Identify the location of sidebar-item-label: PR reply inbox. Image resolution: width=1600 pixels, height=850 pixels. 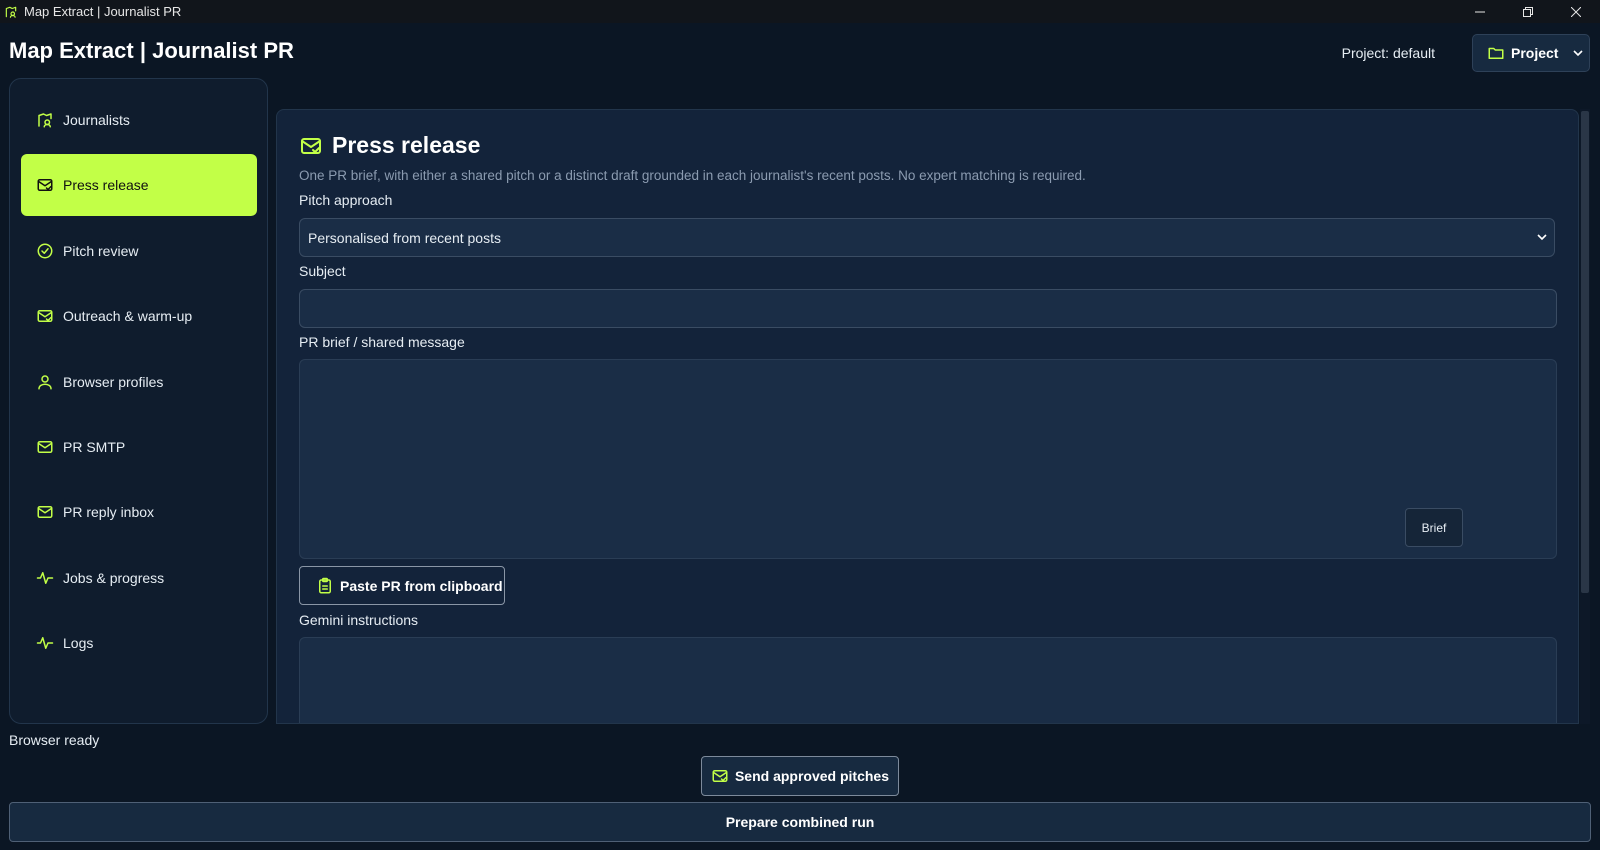
(109, 512).